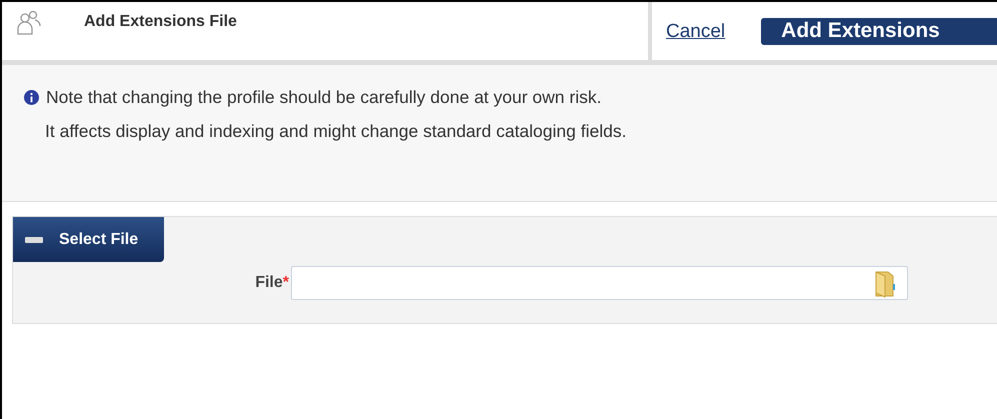 Image resolution: width=997 pixels, height=419 pixels. I want to click on section-header: Select File, so click(88, 239).